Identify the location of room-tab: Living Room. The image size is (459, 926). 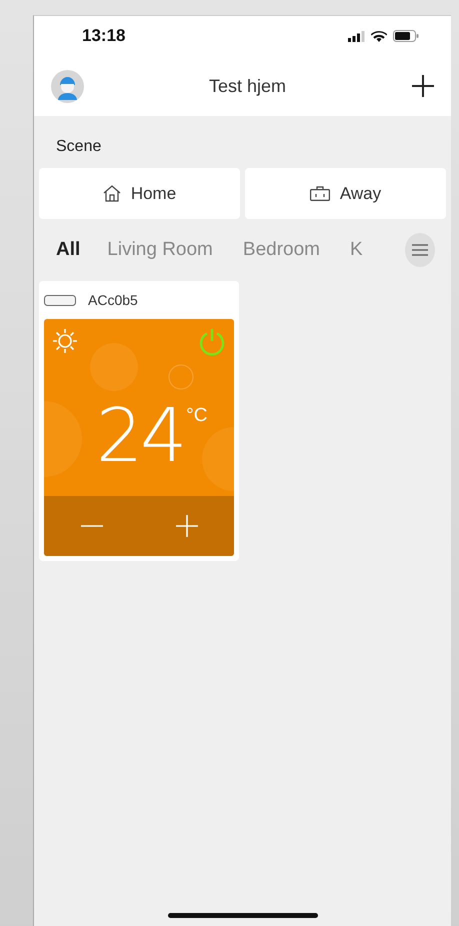
(160, 250).